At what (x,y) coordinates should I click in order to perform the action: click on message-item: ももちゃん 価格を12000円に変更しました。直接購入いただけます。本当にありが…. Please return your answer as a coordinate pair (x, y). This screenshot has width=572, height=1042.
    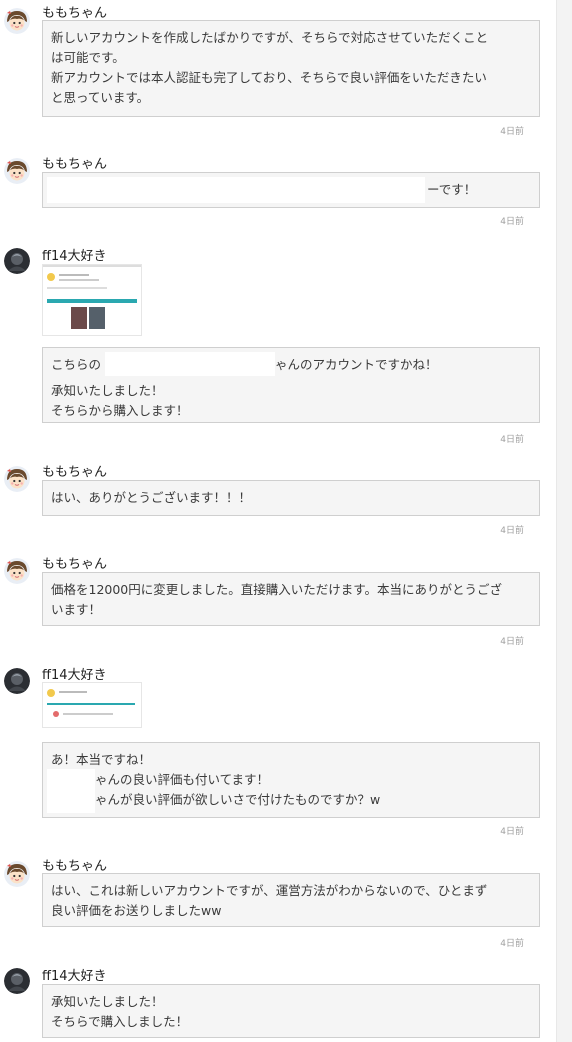
    Looking at the image, I should click on (278, 600).